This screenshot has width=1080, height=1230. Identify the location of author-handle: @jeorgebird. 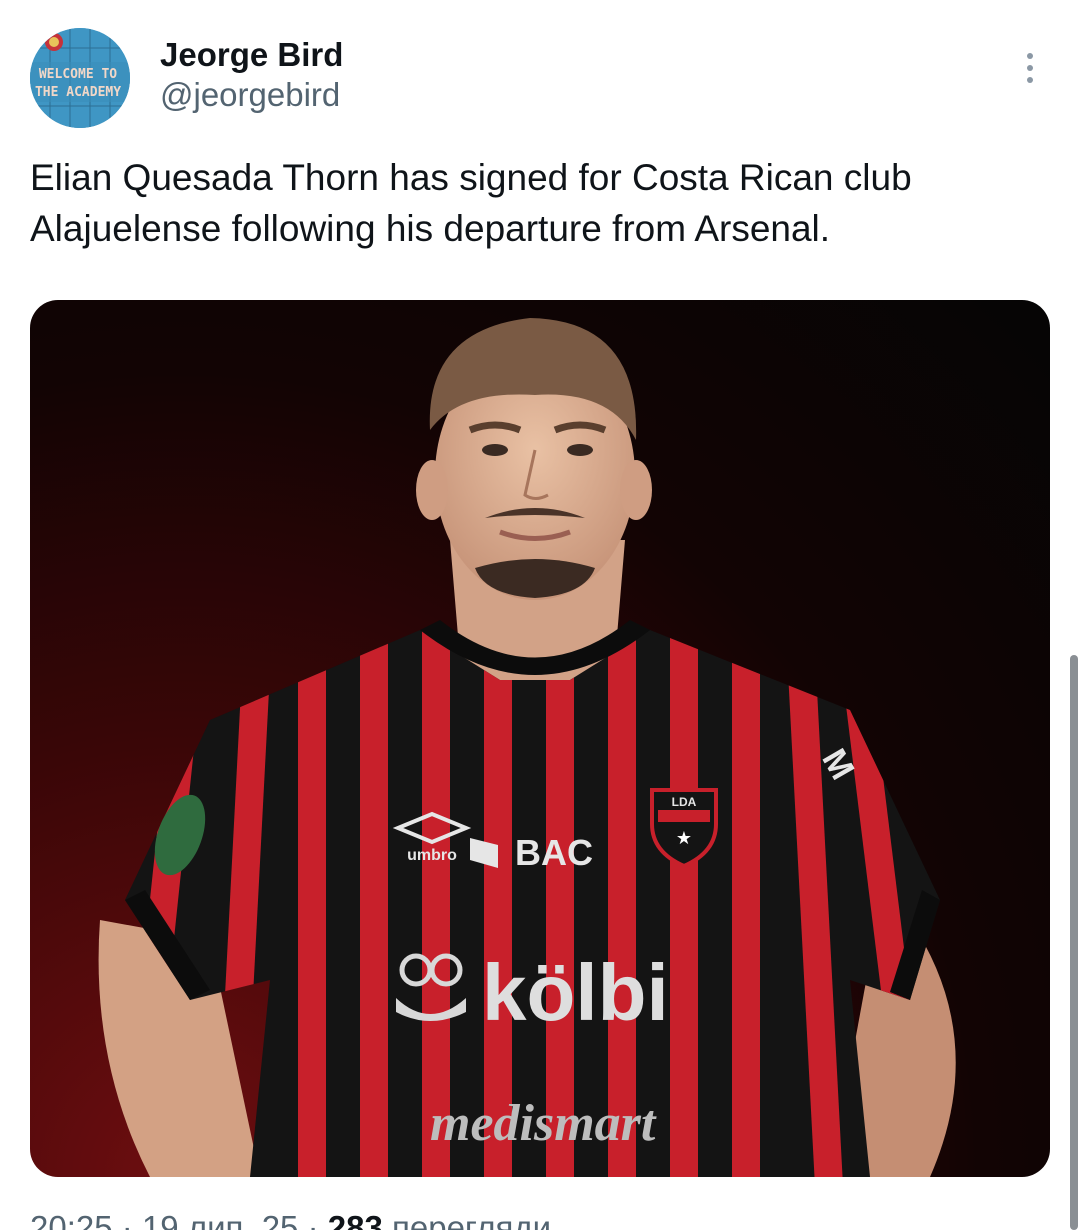
(250, 95).